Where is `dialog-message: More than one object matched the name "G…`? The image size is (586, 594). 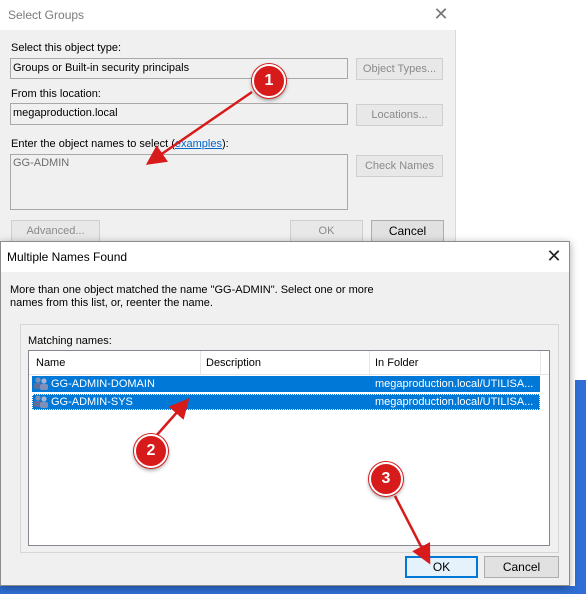 dialog-message: More than one object matched the name "G… is located at coordinates (192, 296).